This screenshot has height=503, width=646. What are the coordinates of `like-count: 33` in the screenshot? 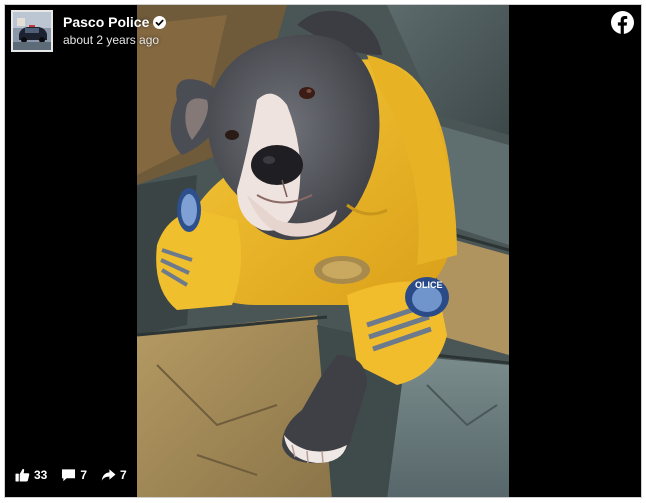 It's located at (41, 475).